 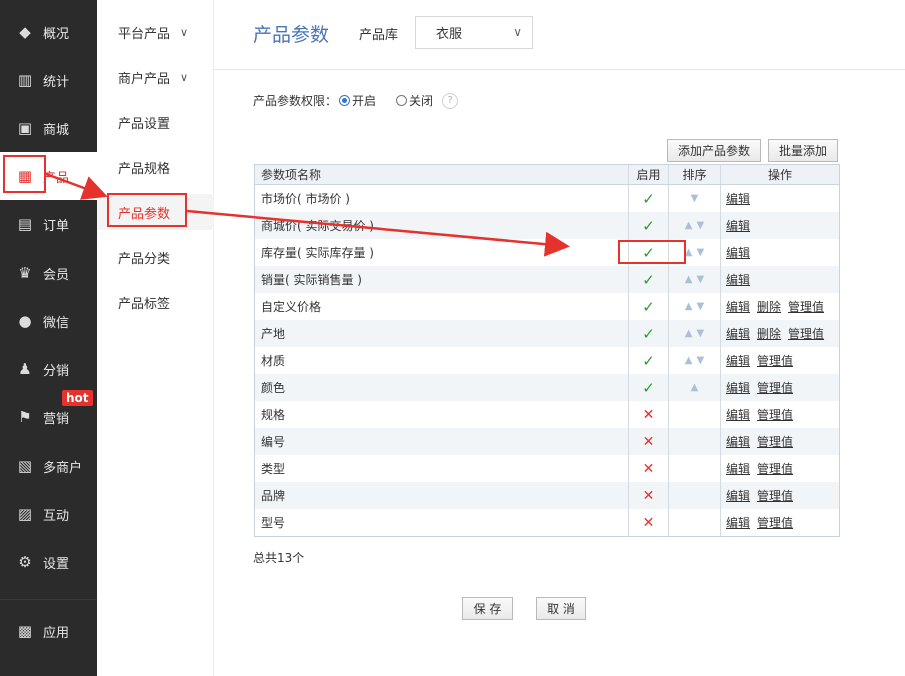 I want to click on nav-item-mall: ▣ 商城, so click(x=48, y=128).